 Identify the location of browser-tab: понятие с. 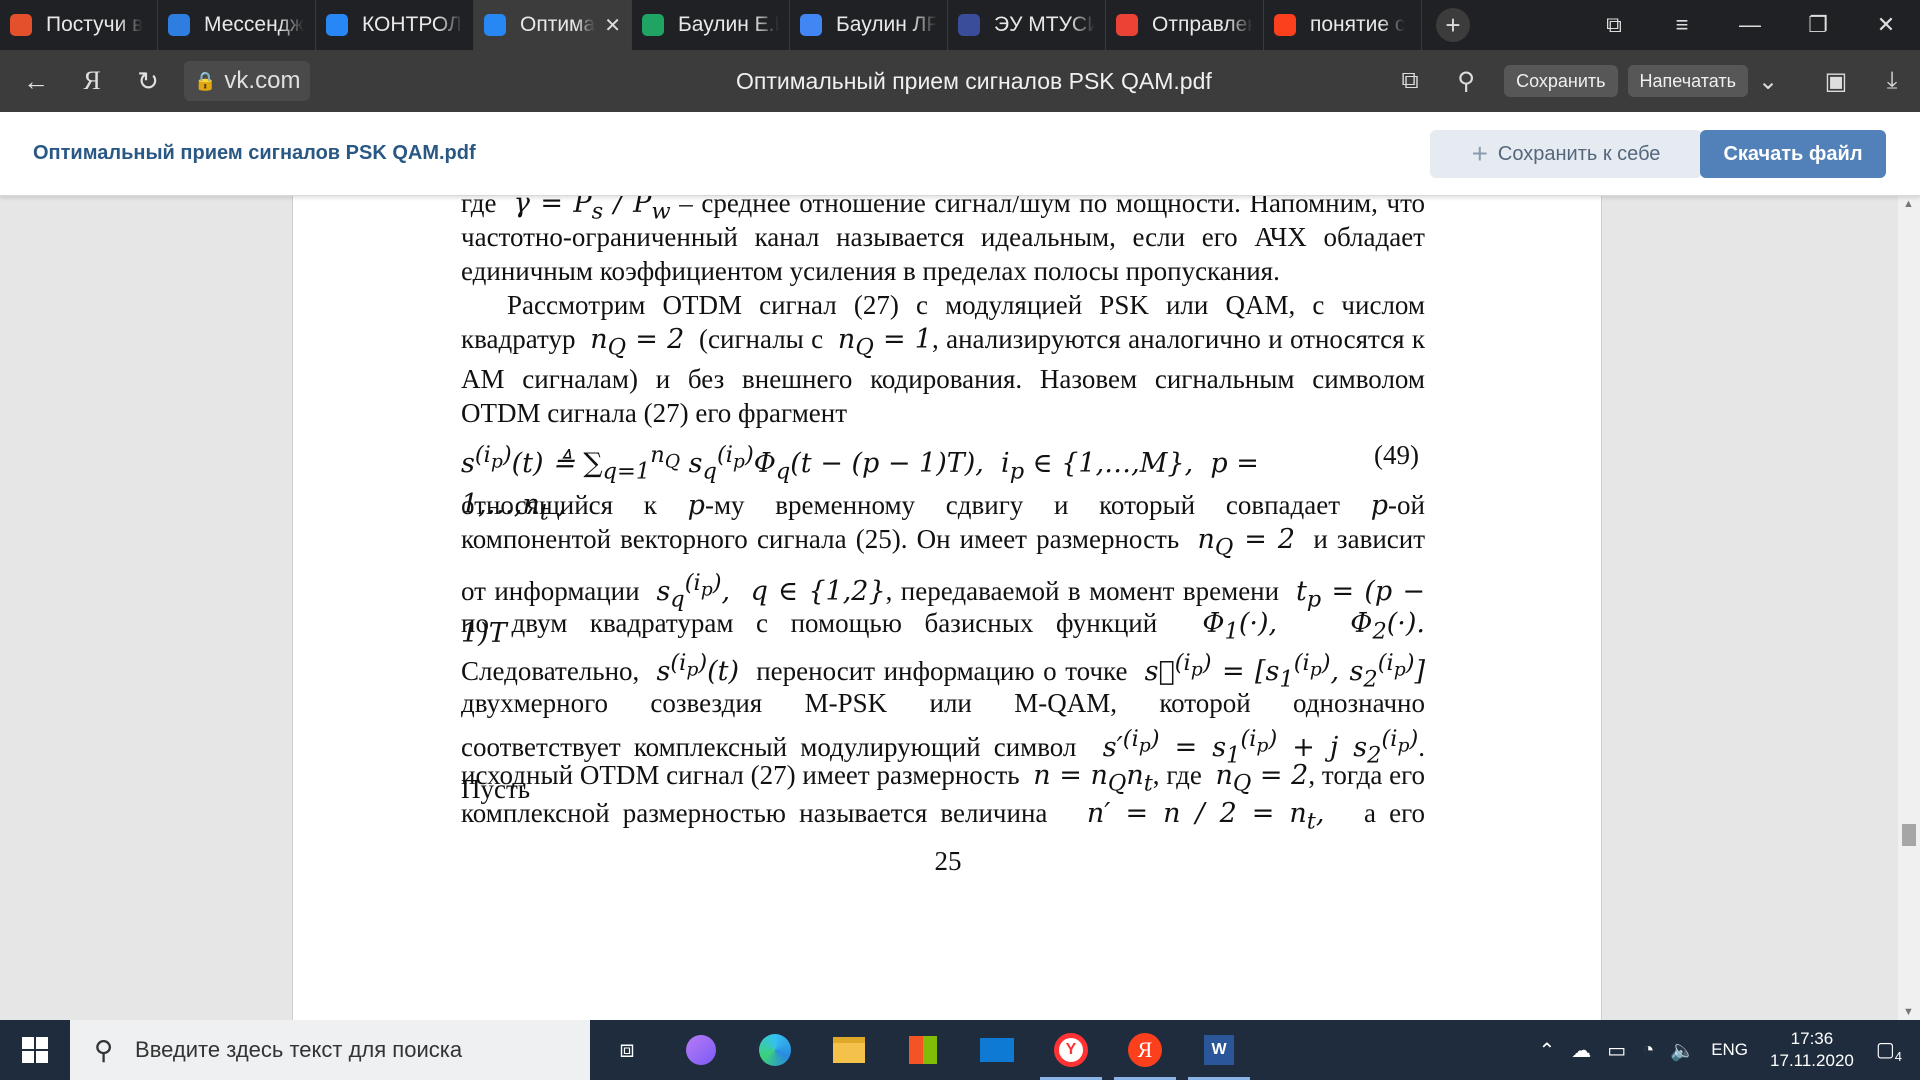
(1343, 25).